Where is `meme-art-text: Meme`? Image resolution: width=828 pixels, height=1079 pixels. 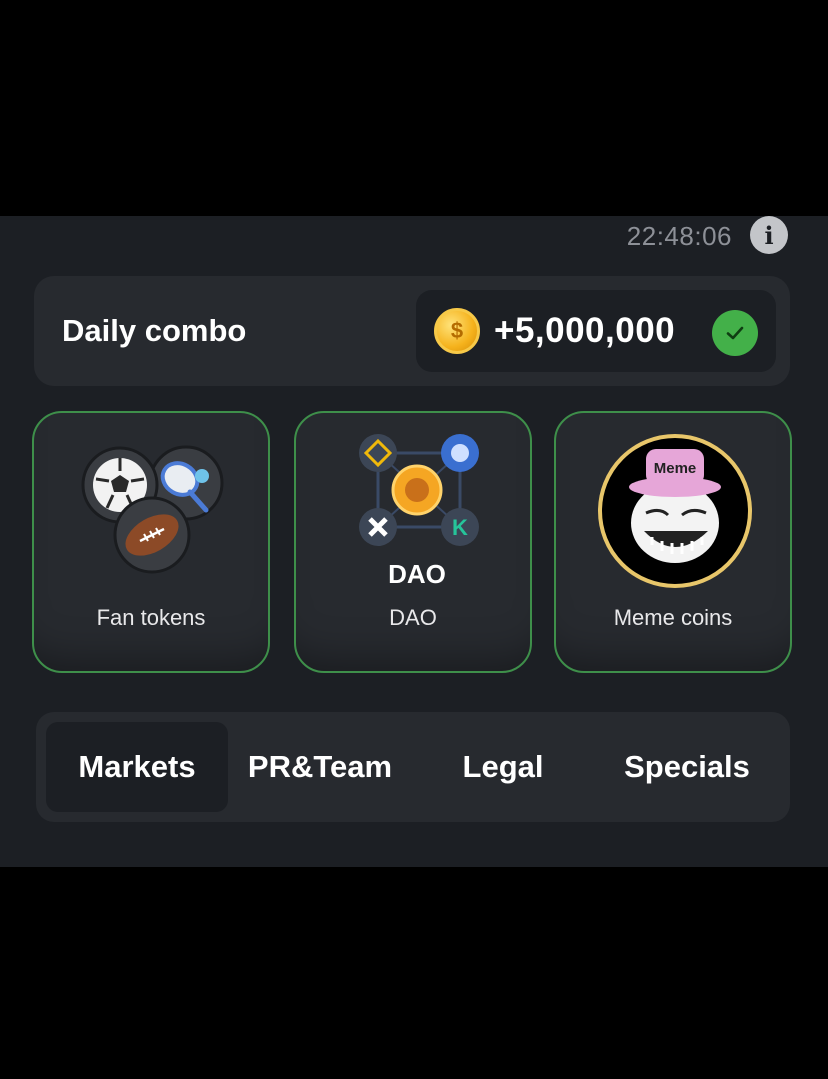 meme-art-text: Meme is located at coordinates (675, 468).